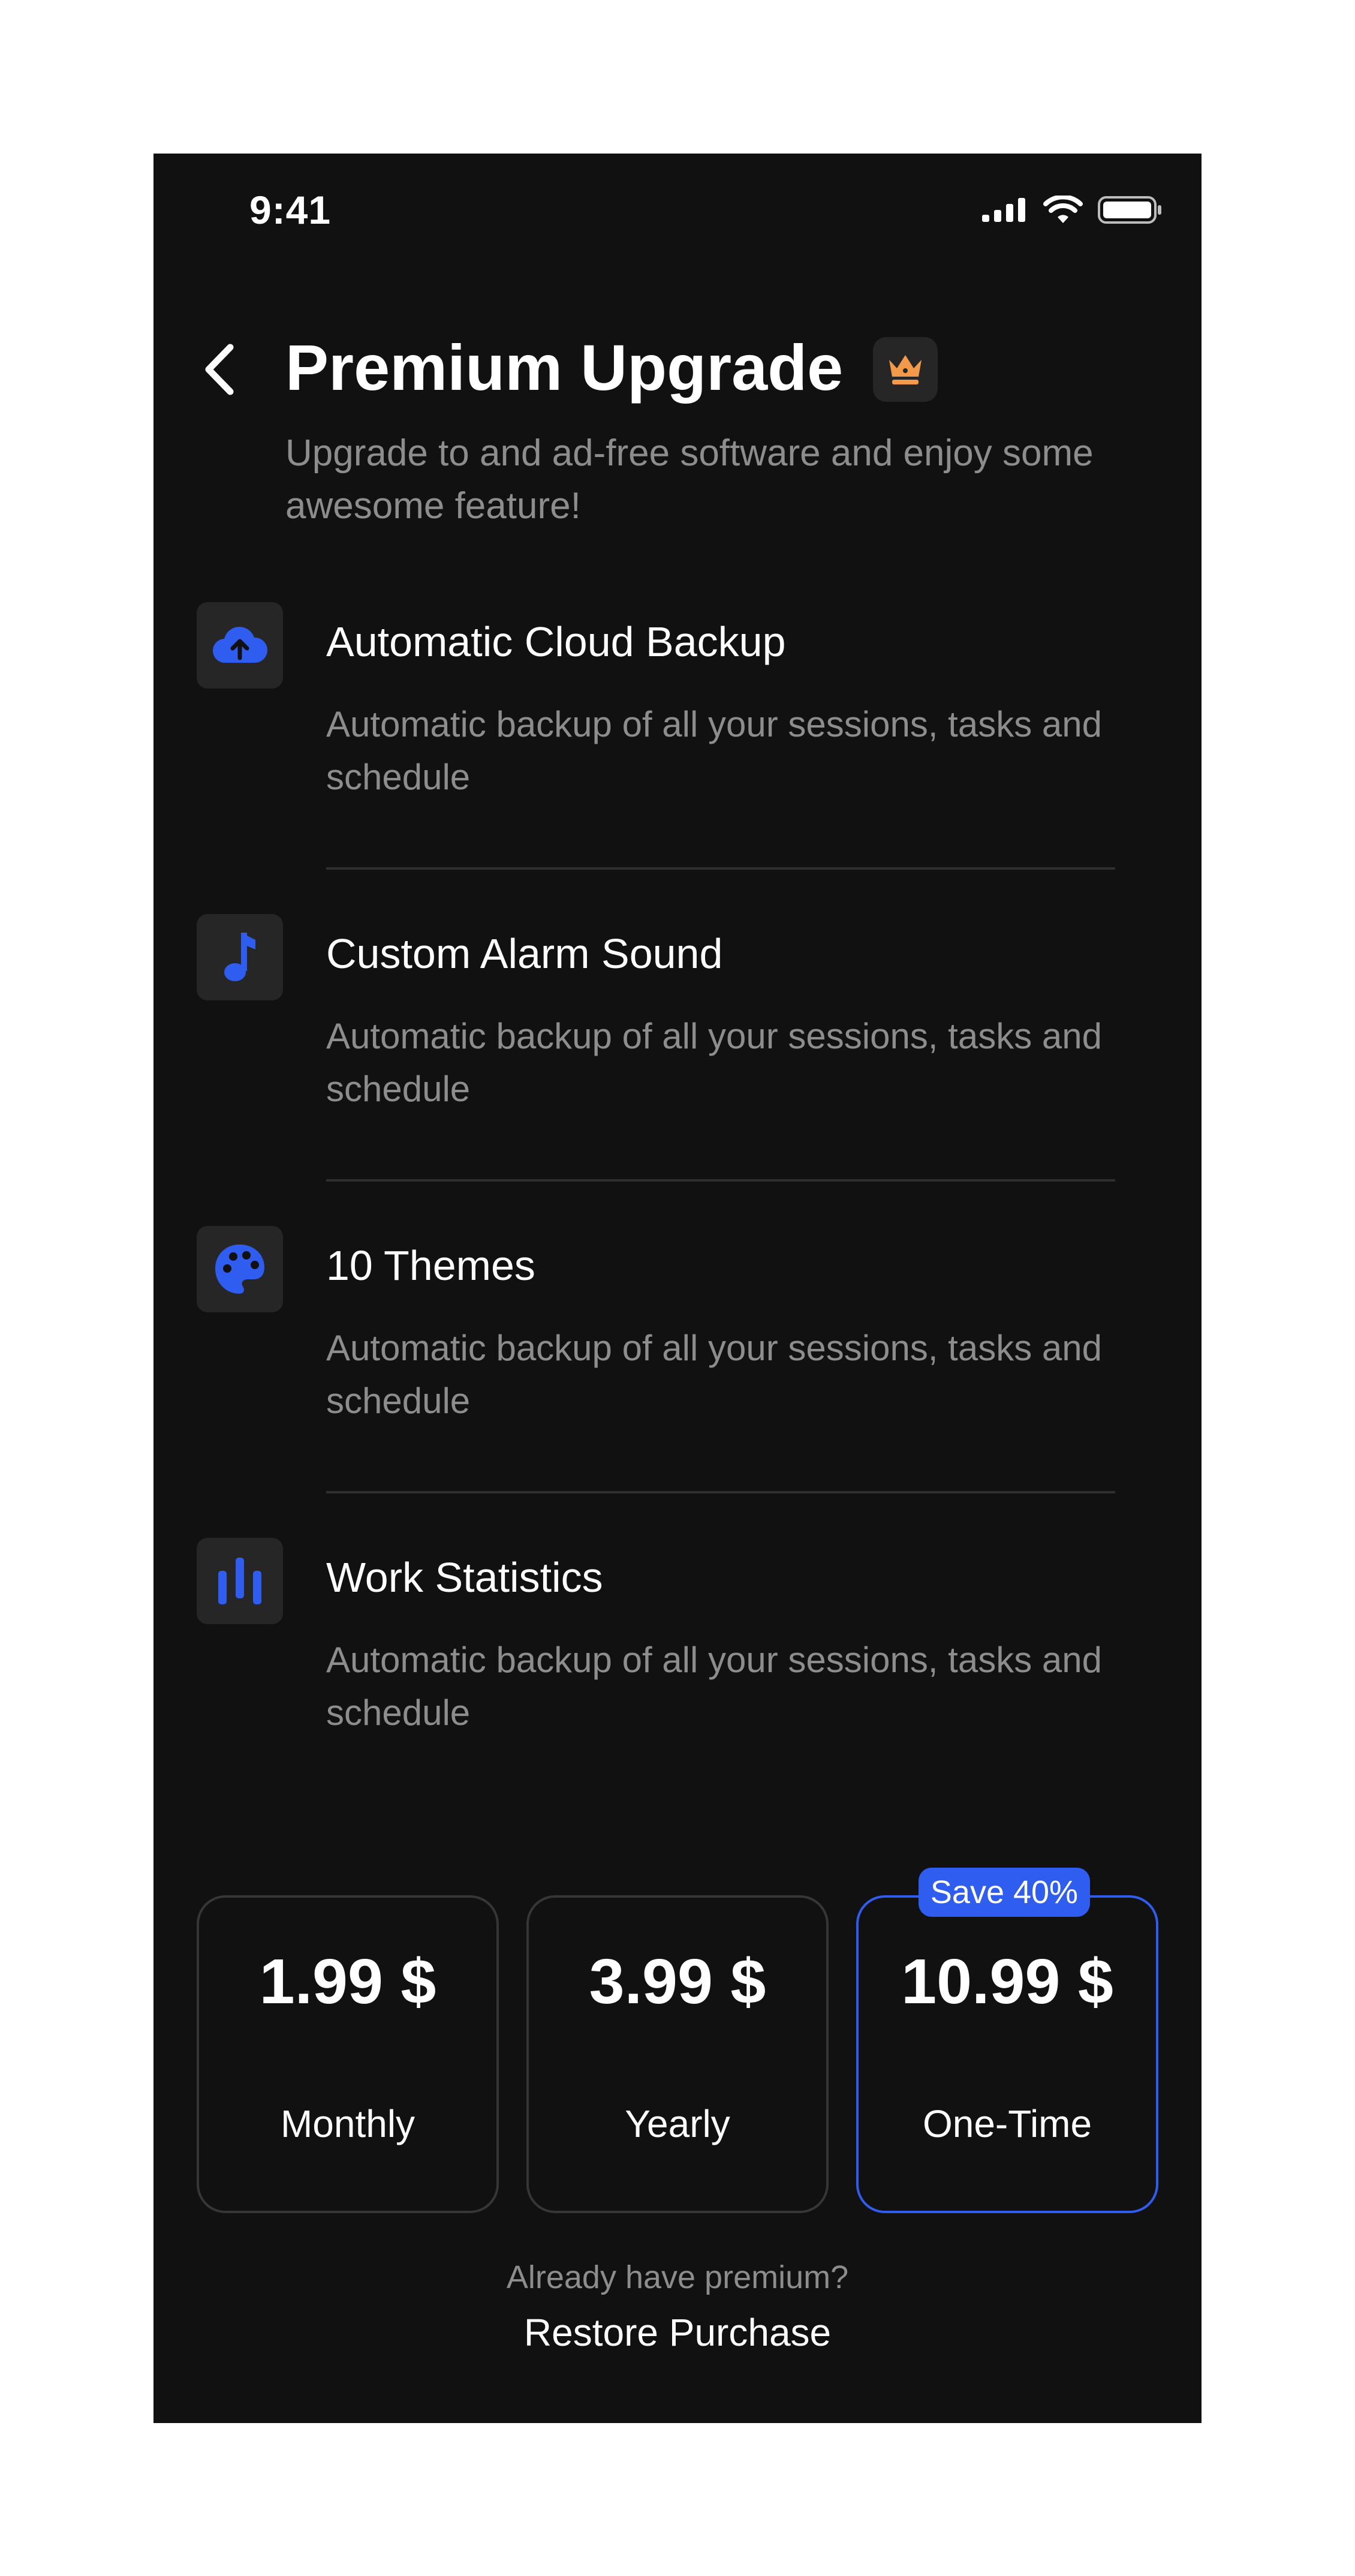 Image resolution: width=1355 pixels, height=2576 pixels. What do you see at coordinates (430, 1266) in the screenshot?
I see `feature-title: 10 Themes` at bounding box center [430, 1266].